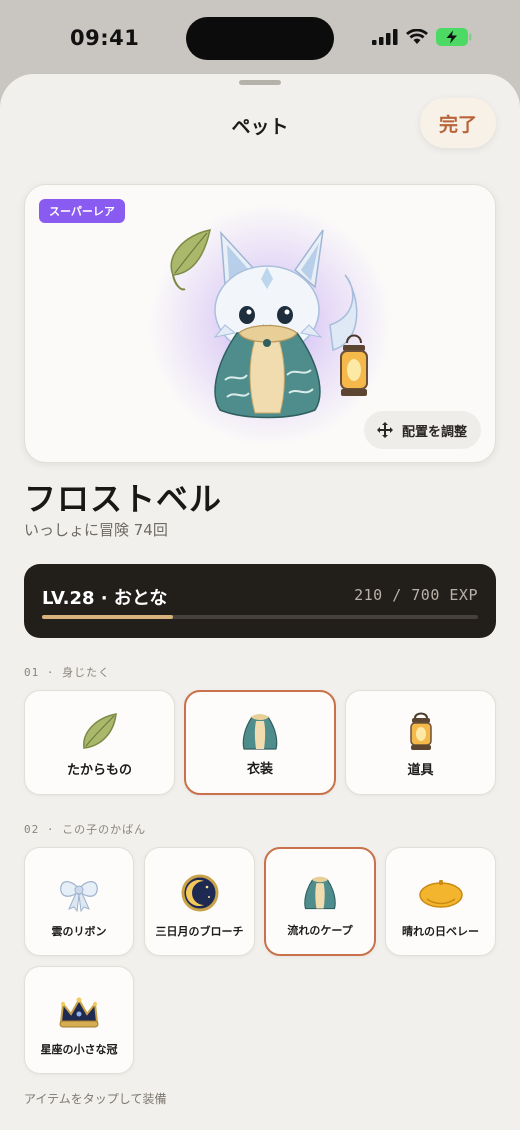  I want to click on status-time: 09:41, so click(105, 38).